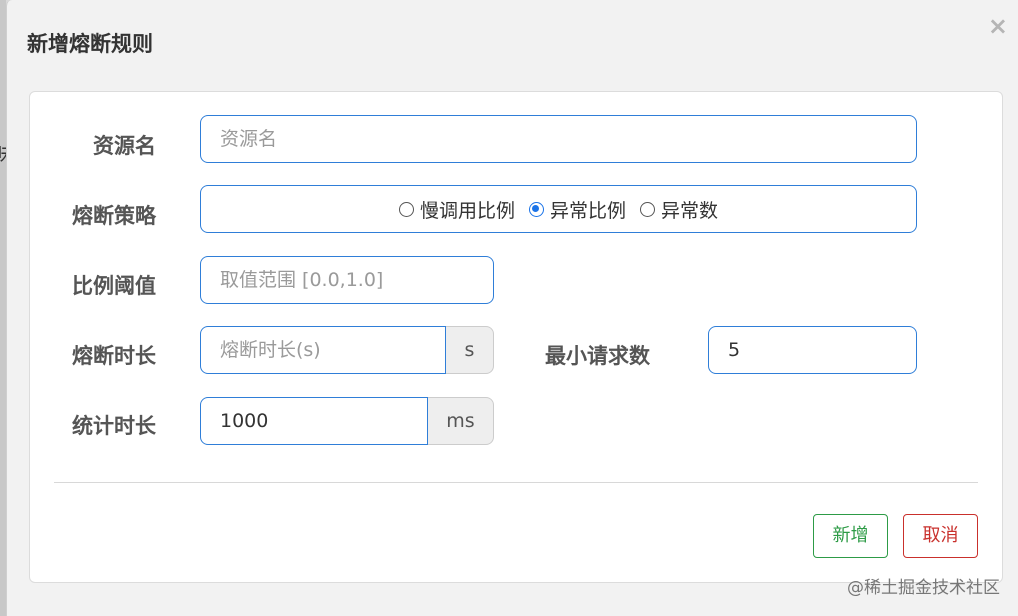 Image resolution: width=1018 pixels, height=616 pixels. Describe the element at coordinates (314, 421) in the screenshot. I see `stat-duration-input: 1000` at that location.